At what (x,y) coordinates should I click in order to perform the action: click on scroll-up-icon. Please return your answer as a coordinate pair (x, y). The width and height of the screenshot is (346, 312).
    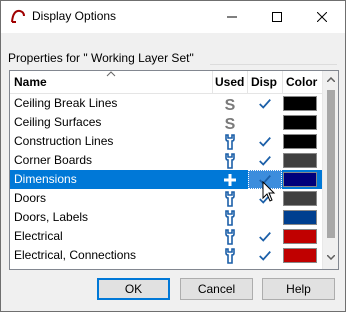
    Looking at the image, I should click on (331, 79).